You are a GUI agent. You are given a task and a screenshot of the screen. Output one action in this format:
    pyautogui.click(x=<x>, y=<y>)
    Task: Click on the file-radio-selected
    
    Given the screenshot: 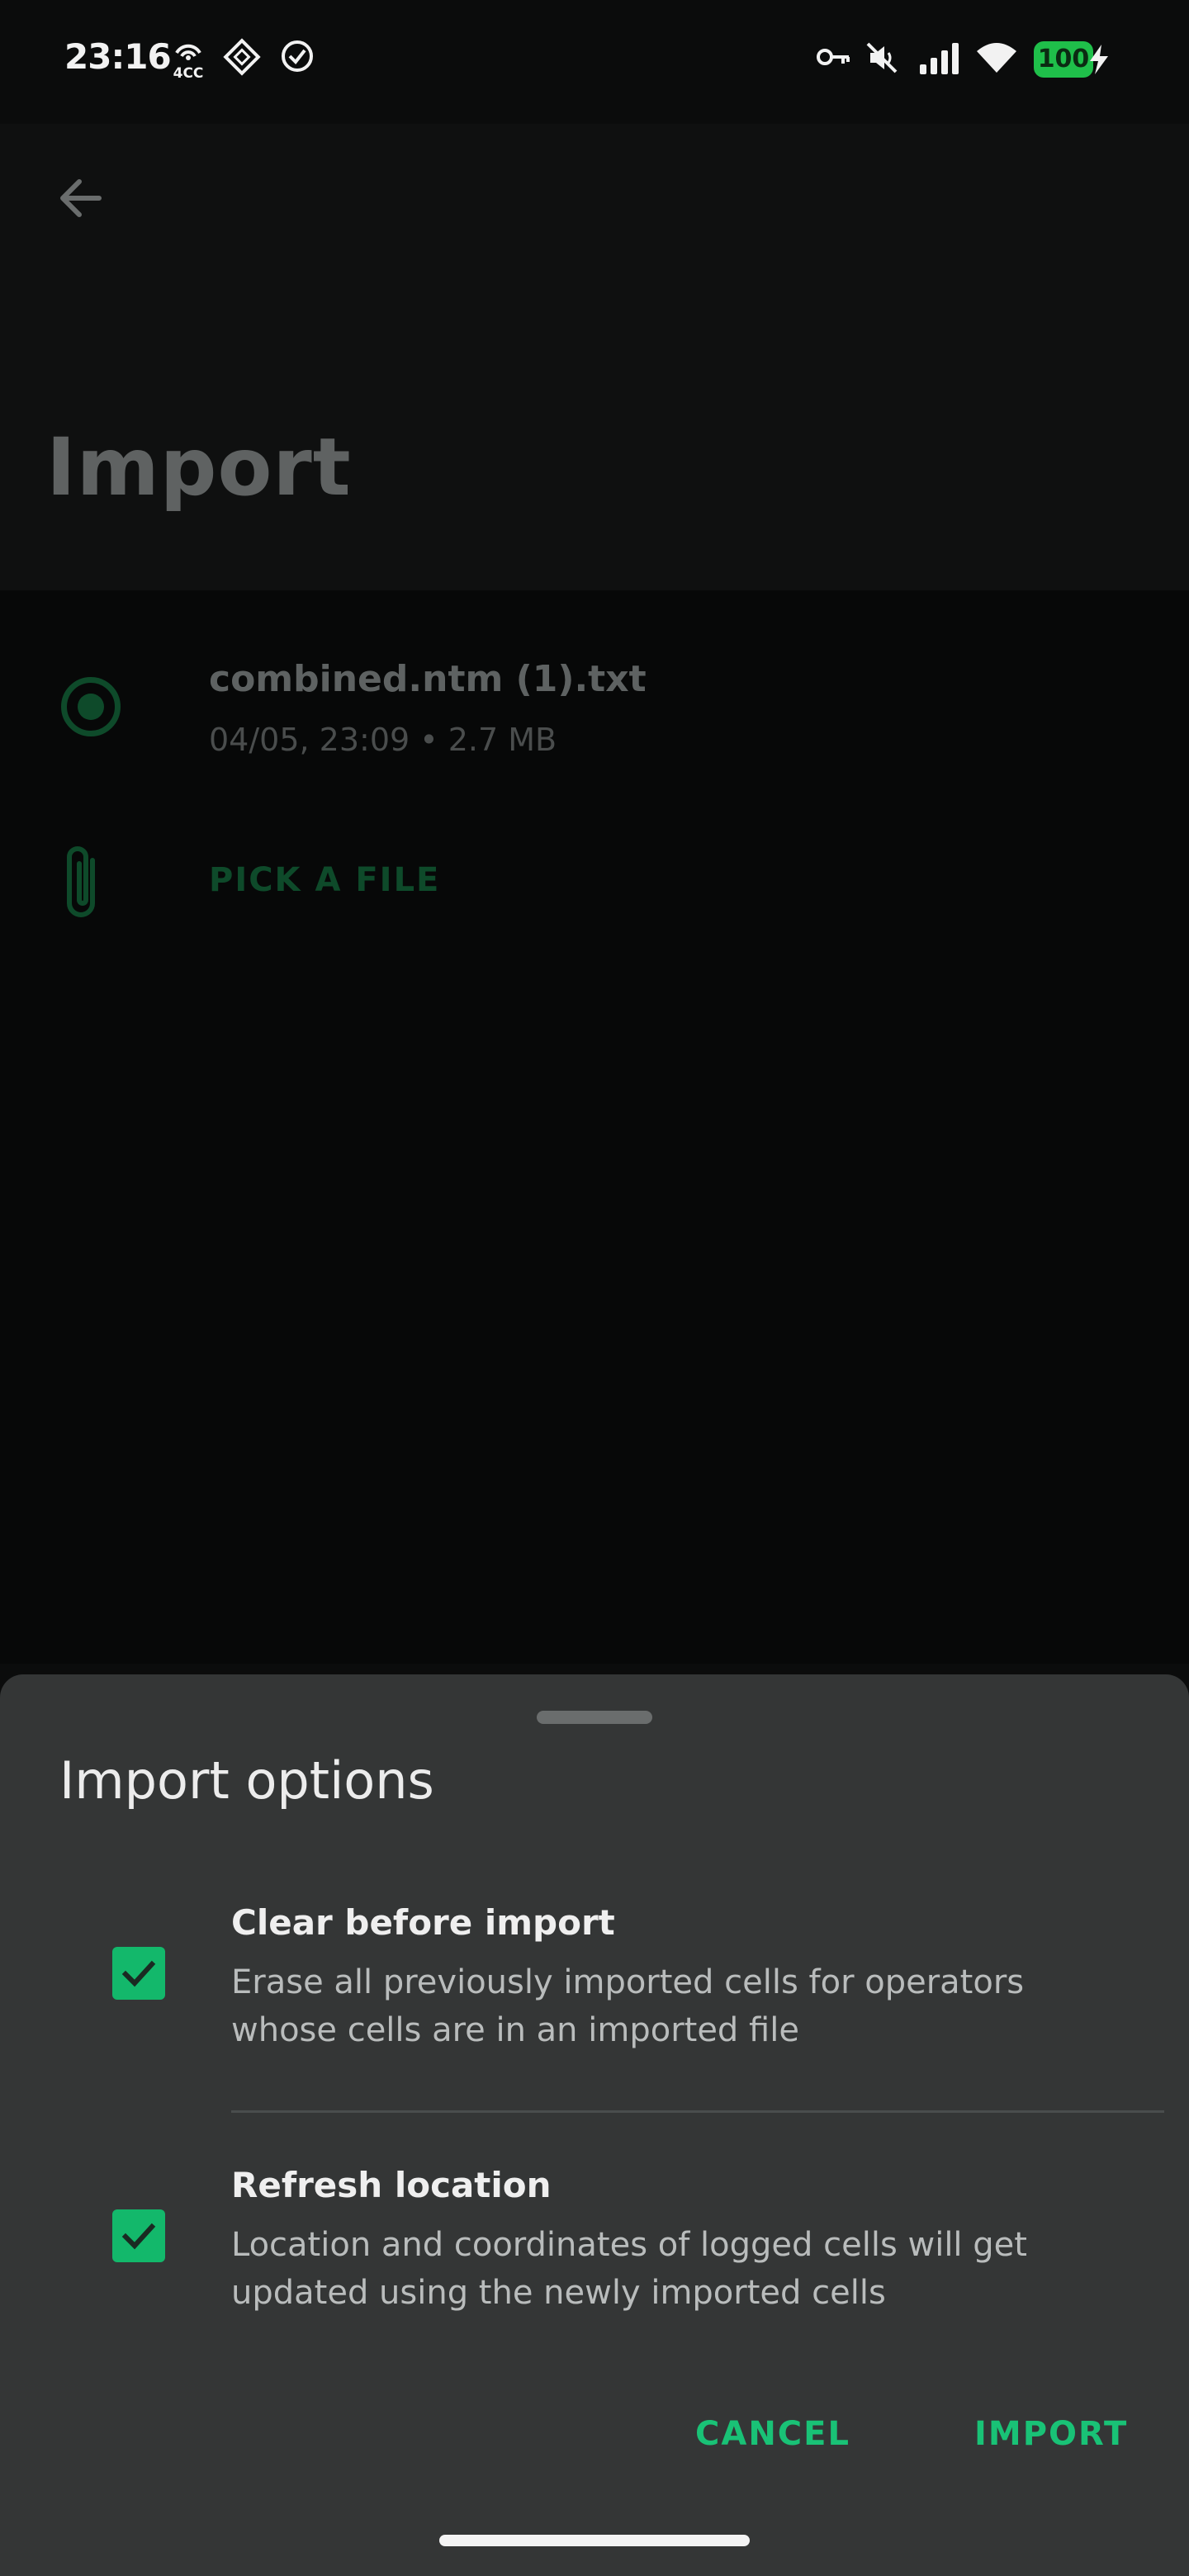 What is the action you would take?
    pyautogui.click(x=91, y=706)
    